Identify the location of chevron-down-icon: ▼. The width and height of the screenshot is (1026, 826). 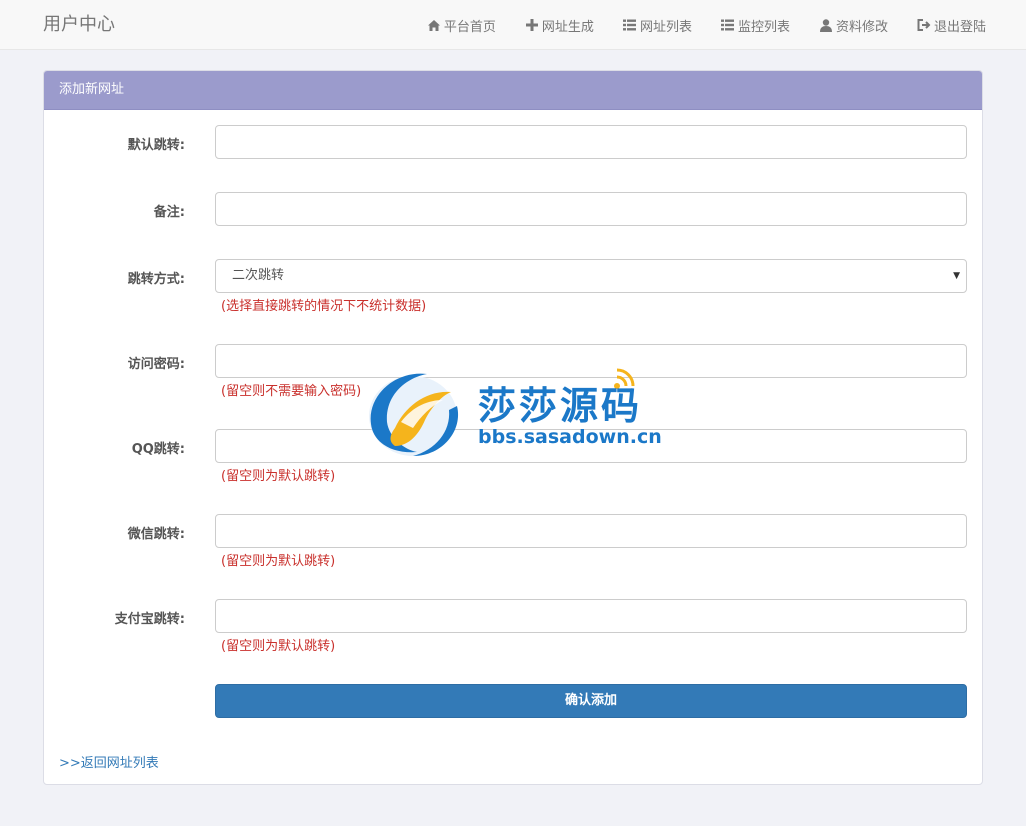
(956, 276).